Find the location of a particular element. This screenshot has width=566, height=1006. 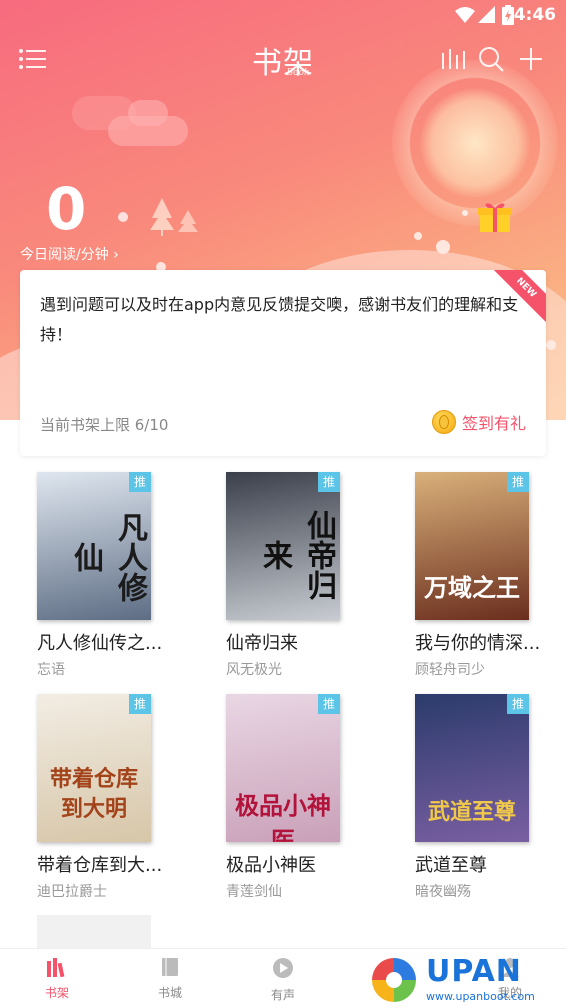

top-toolbar: 书架 Book is located at coordinates (283, 60).